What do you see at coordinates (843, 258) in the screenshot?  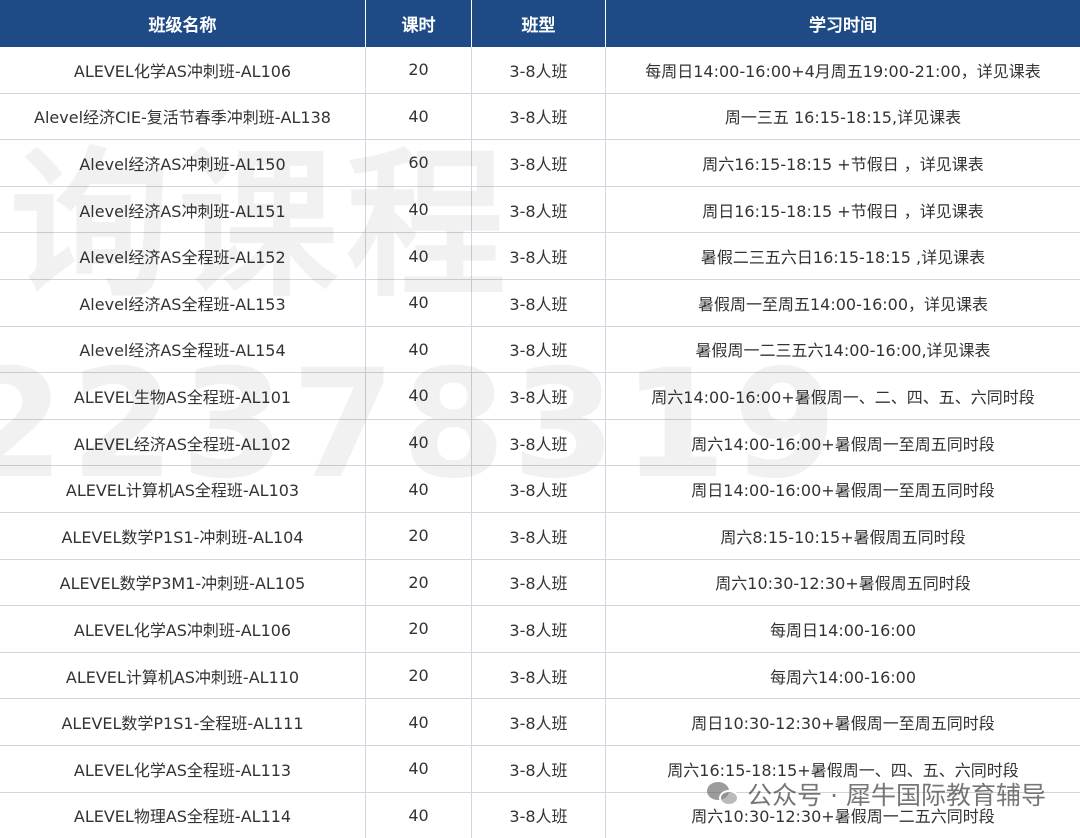 I see `cell-study-time: 暑假二三五六日16:15-18:15 ,详见课表` at bounding box center [843, 258].